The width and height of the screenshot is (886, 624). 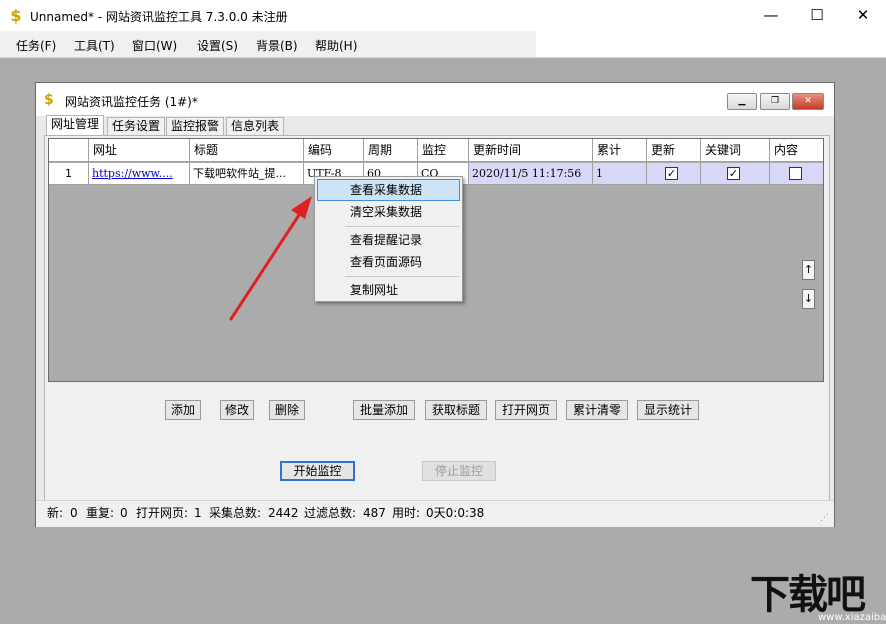 What do you see at coordinates (270, 258) in the screenshot?
I see `annotation-arrow-icon` at bounding box center [270, 258].